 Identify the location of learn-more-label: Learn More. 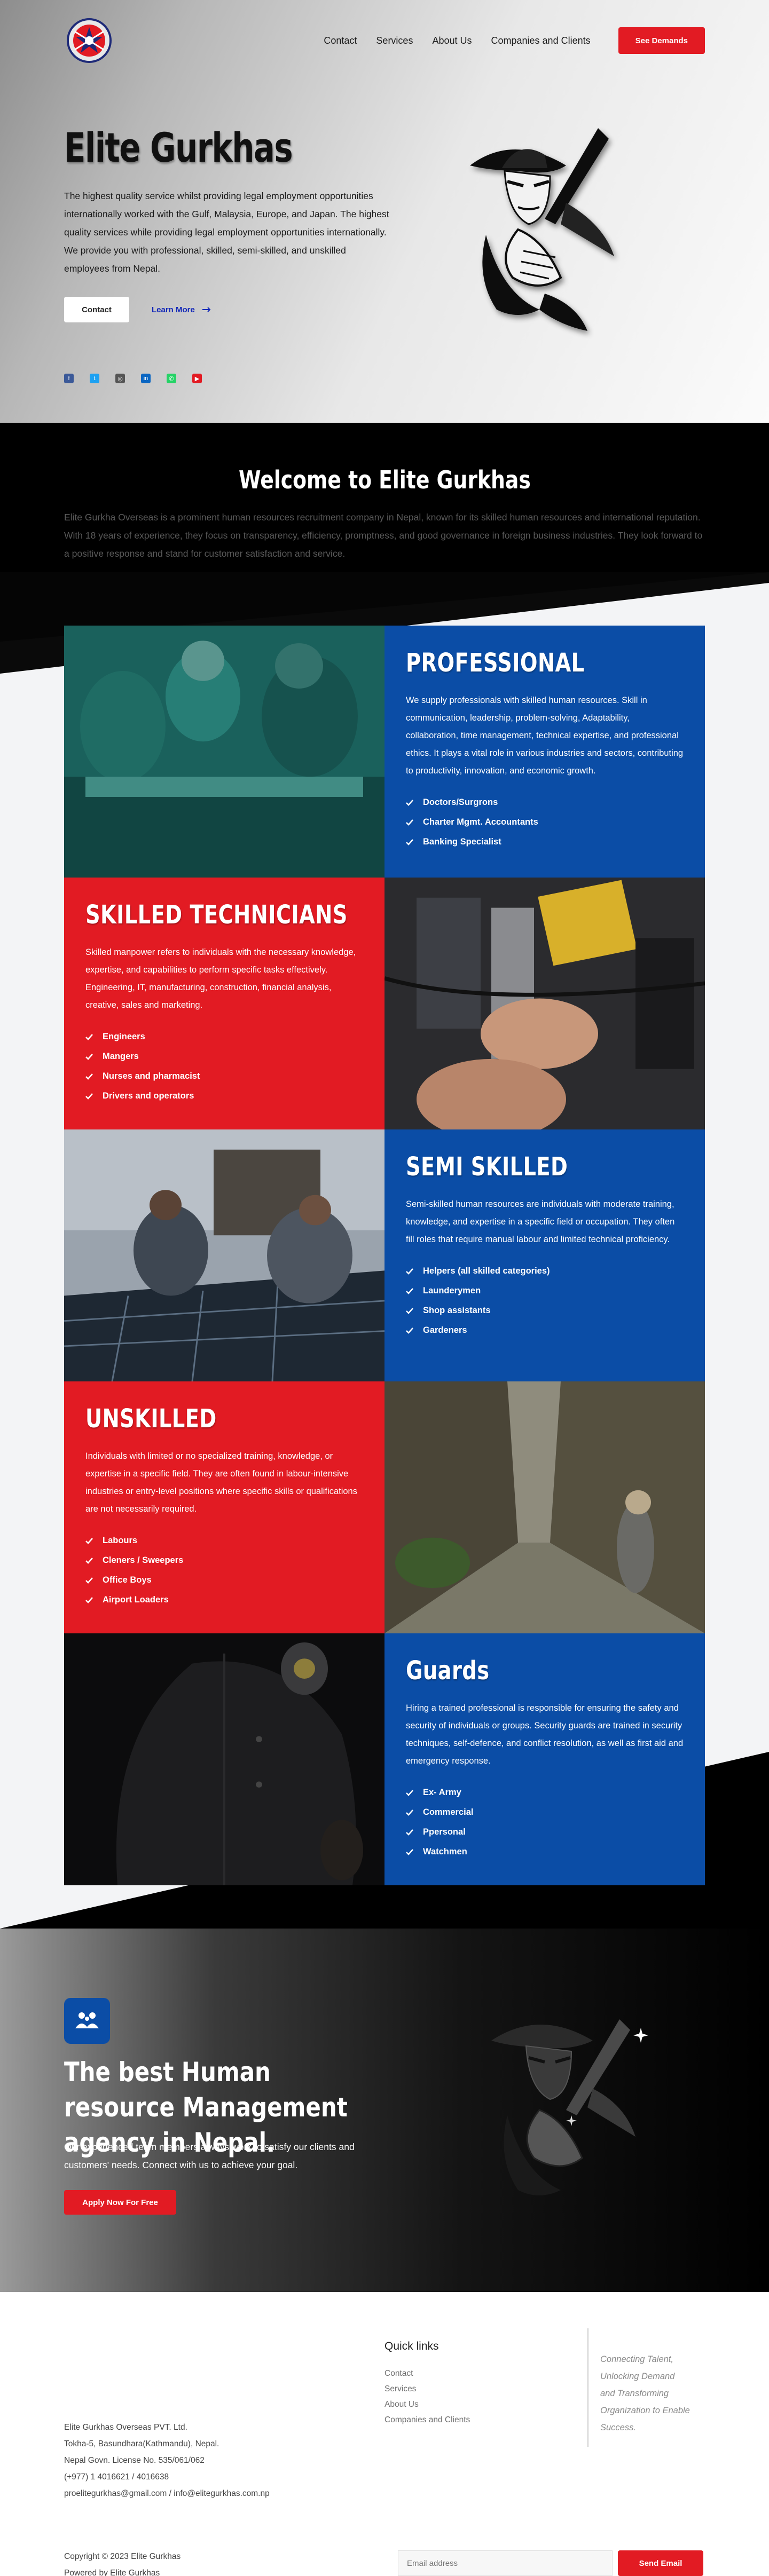
(173, 309).